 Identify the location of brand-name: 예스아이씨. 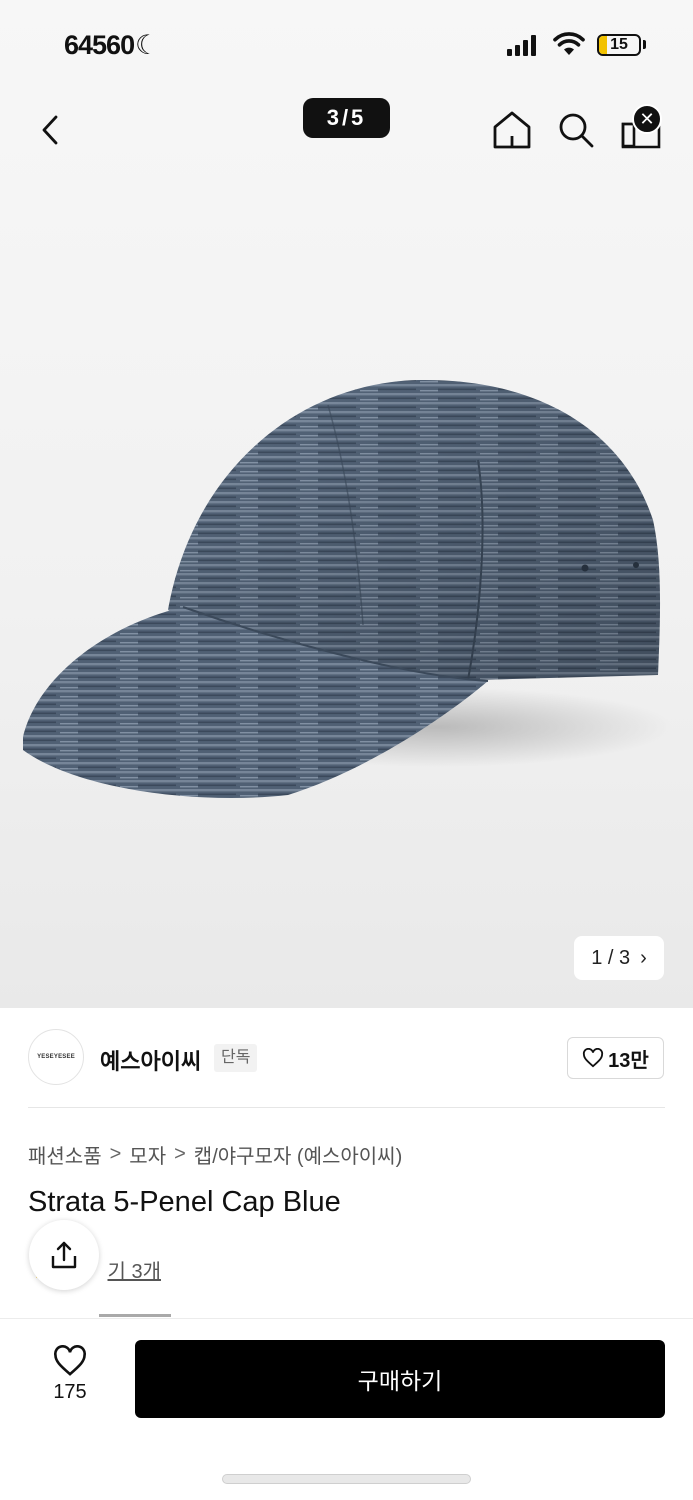
(150, 1060).